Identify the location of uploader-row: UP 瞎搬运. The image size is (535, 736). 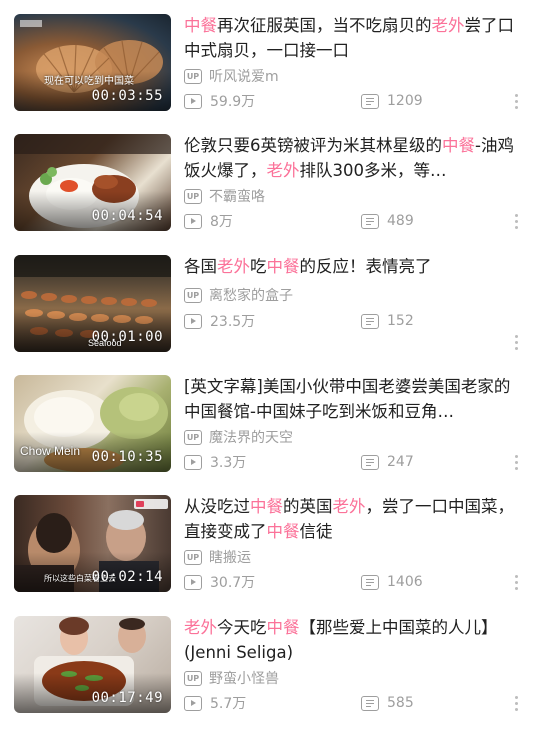
(217, 557).